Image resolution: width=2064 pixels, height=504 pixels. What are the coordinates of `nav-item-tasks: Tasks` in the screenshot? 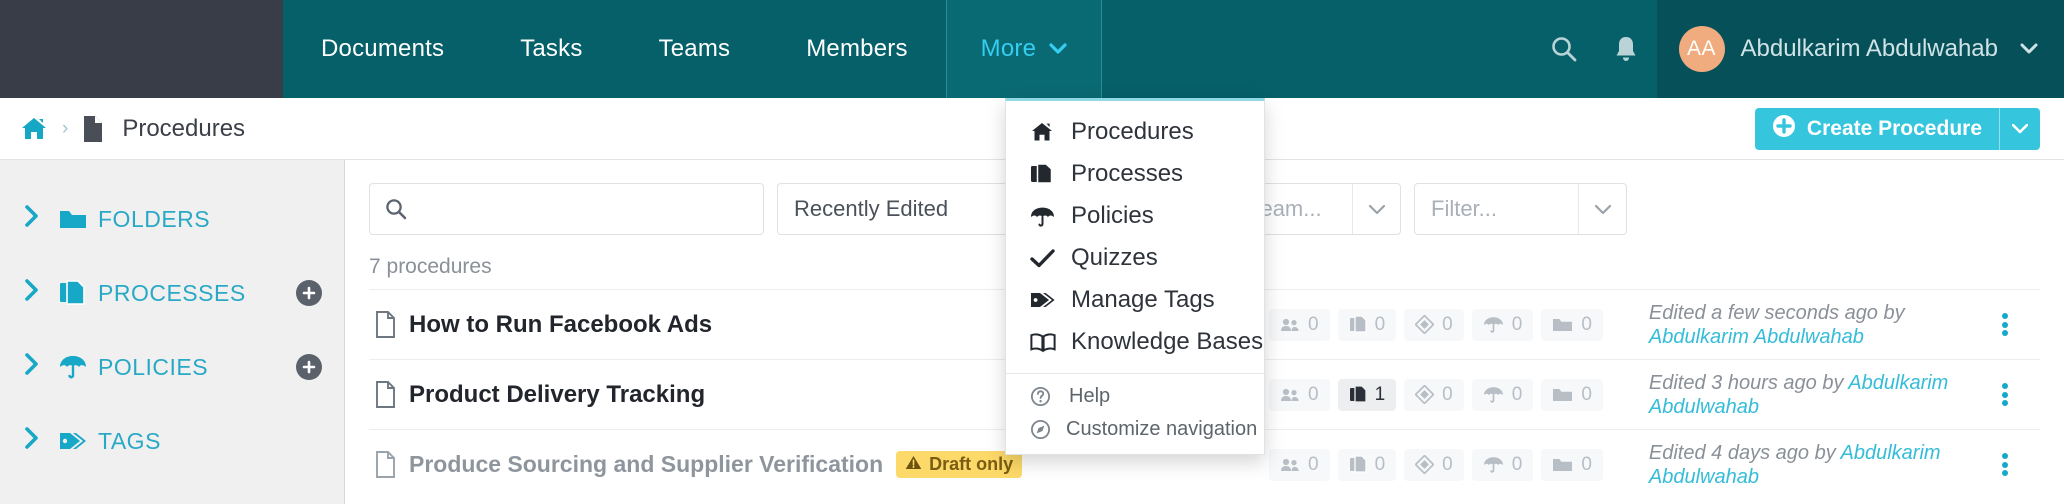 It's located at (551, 49).